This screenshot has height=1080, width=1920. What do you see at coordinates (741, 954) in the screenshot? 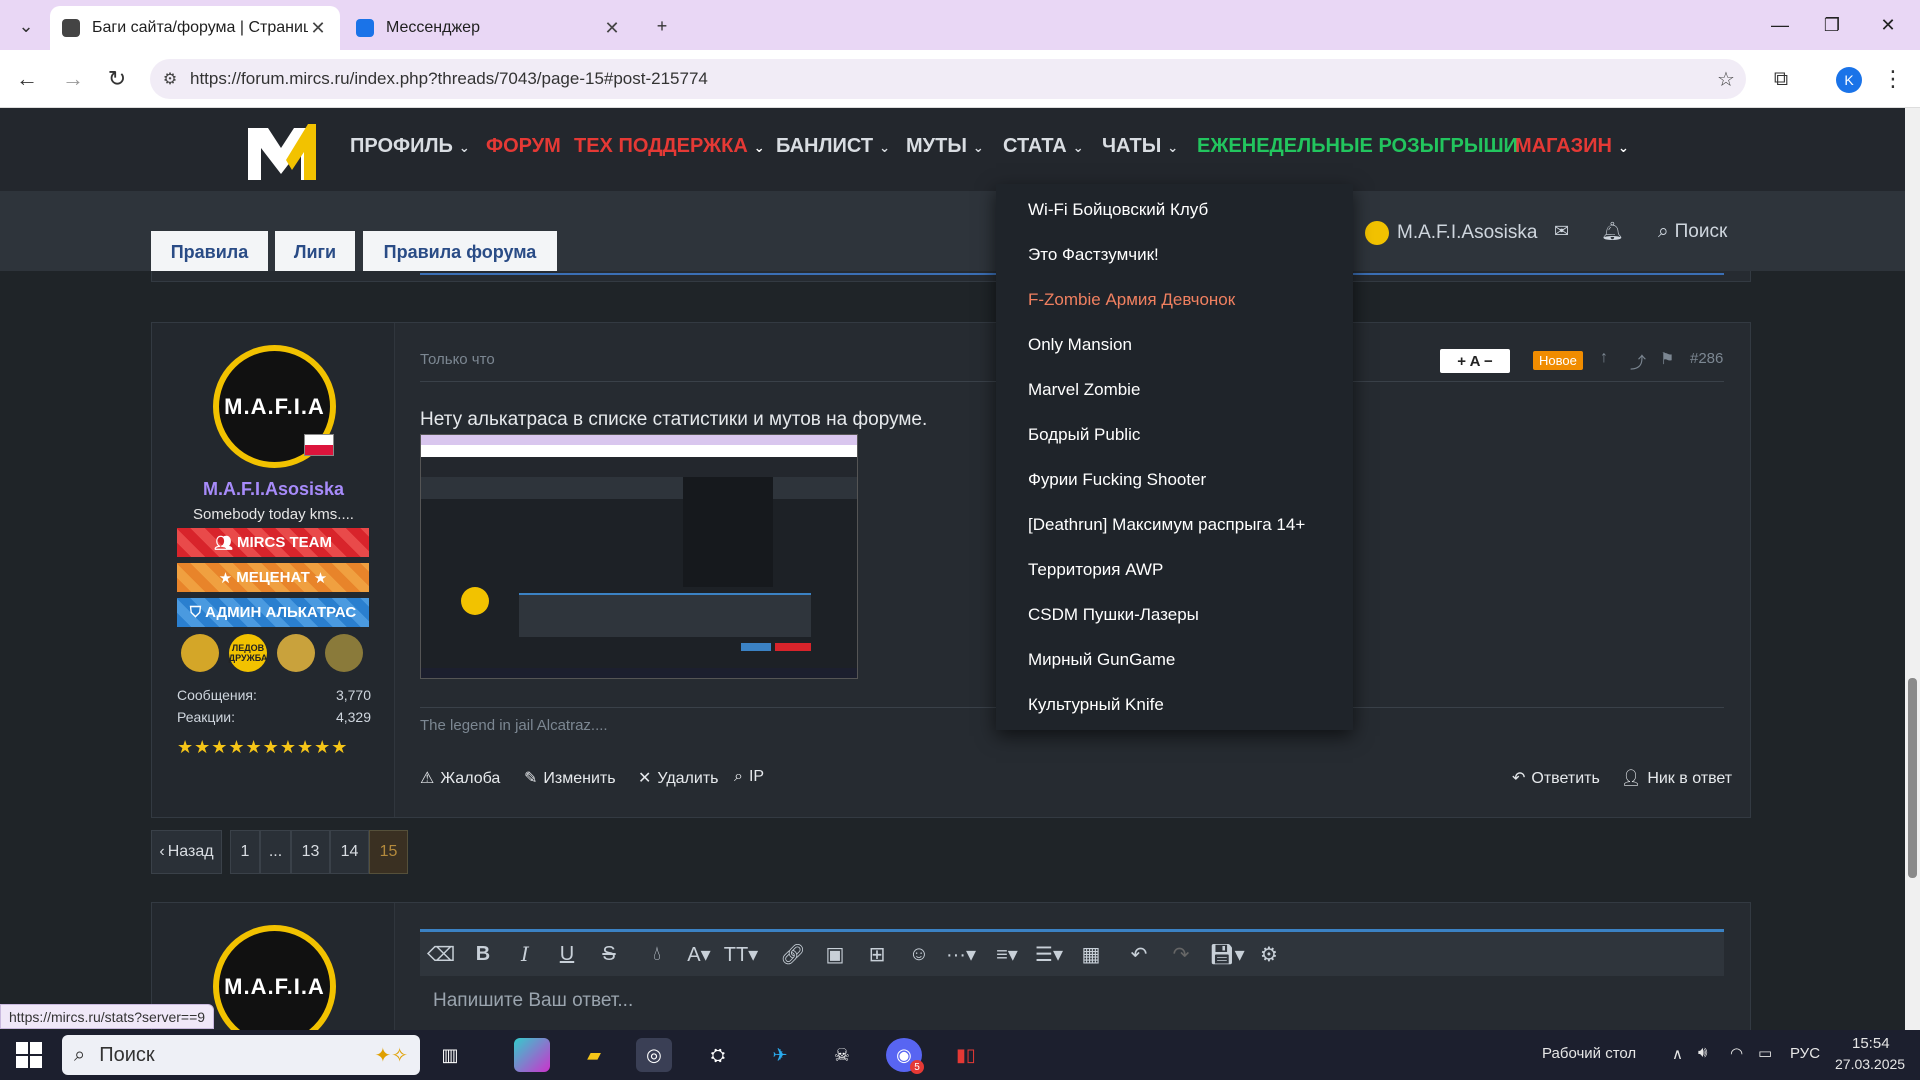
I see `font-size-icon: TT▾` at bounding box center [741, 954].